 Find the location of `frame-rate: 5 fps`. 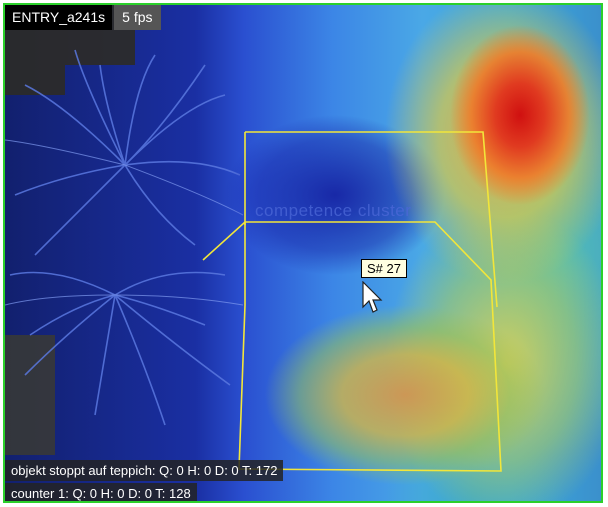

frame-rate: 5 fps is located at coordinates (137, 17).